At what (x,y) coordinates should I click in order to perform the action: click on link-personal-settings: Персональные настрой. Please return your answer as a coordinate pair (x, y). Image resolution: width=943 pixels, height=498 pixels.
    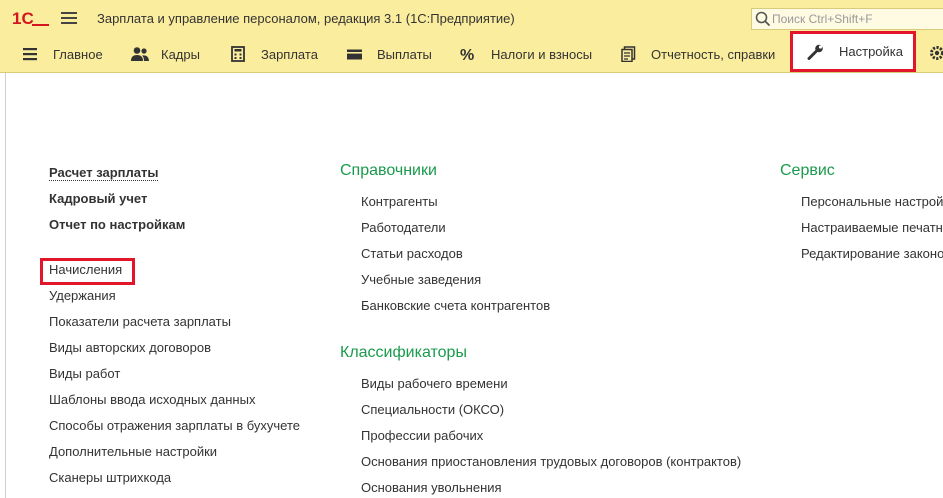
    Looking at the image, I should click on (872, 201).